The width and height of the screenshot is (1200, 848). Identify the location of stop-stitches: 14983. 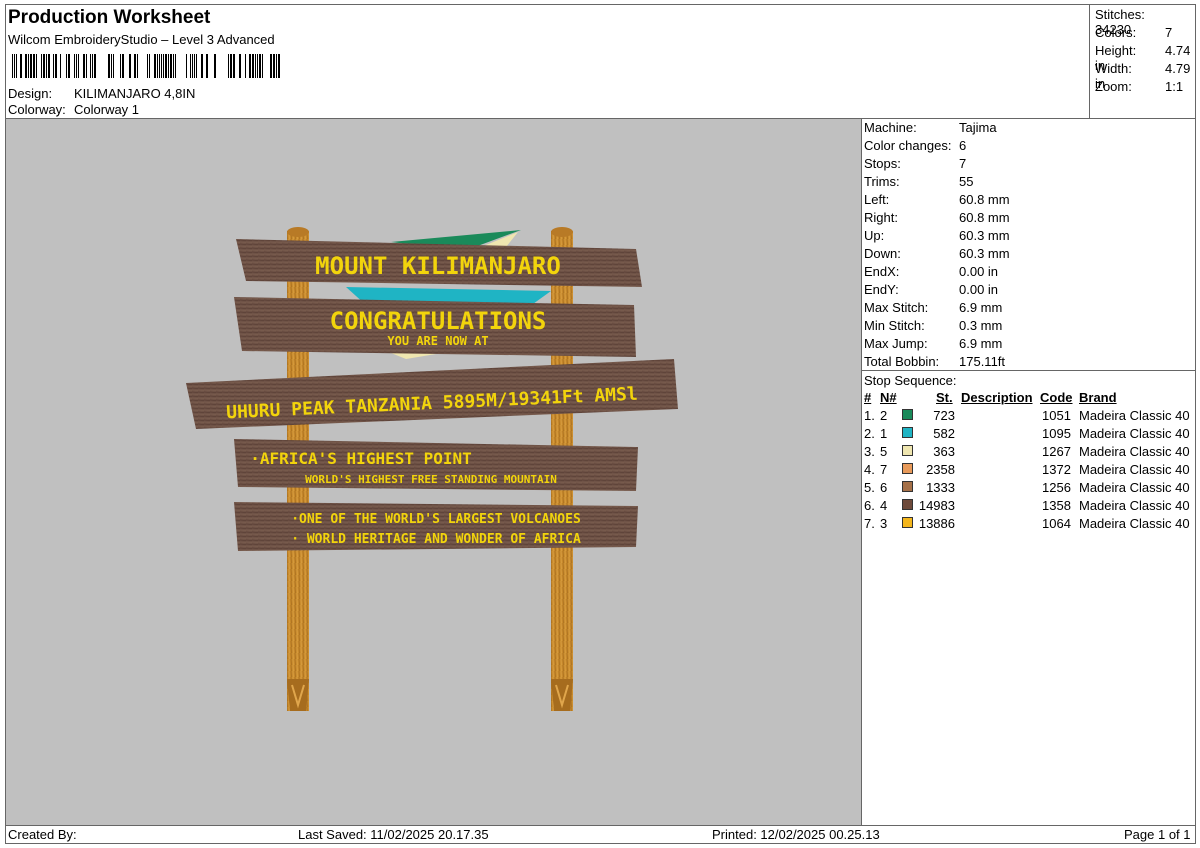
(936, 505).